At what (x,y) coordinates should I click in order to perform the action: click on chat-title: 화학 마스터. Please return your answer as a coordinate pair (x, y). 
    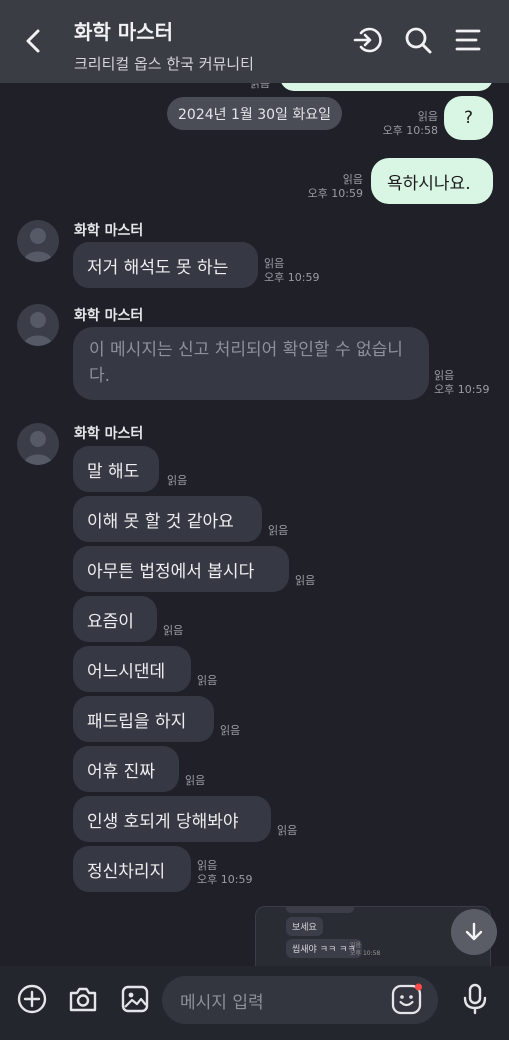
    Looking at the image, I should click on (123, 32).